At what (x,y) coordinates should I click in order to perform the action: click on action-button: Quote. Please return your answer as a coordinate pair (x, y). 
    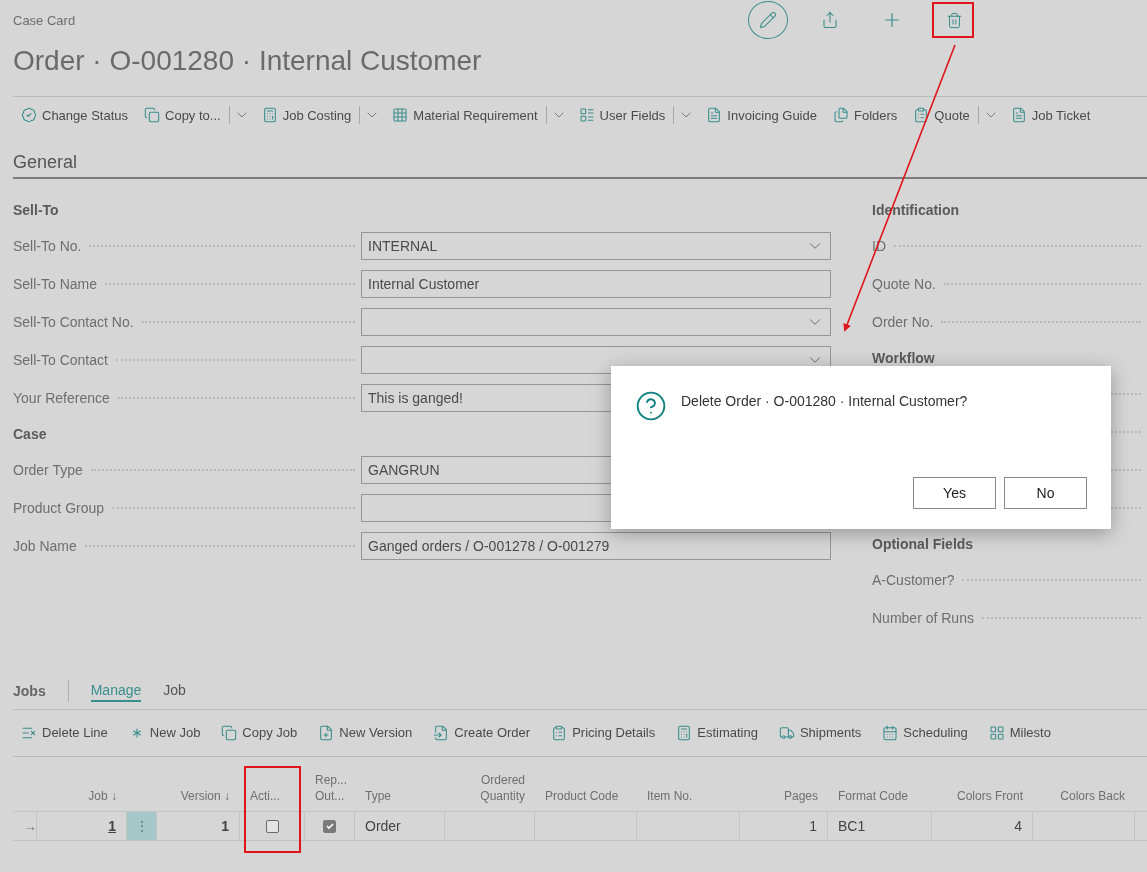
    Looking at the image, I should click on (941, 115).